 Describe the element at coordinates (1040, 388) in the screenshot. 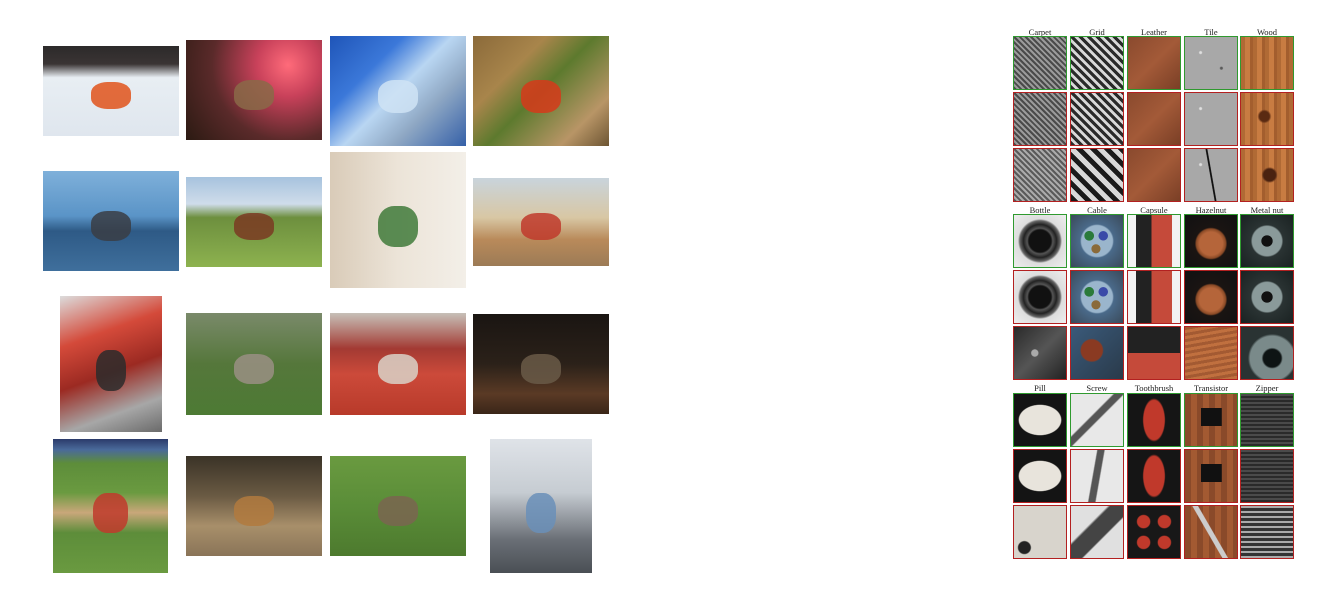

I see `category-label: Pill` at that location.